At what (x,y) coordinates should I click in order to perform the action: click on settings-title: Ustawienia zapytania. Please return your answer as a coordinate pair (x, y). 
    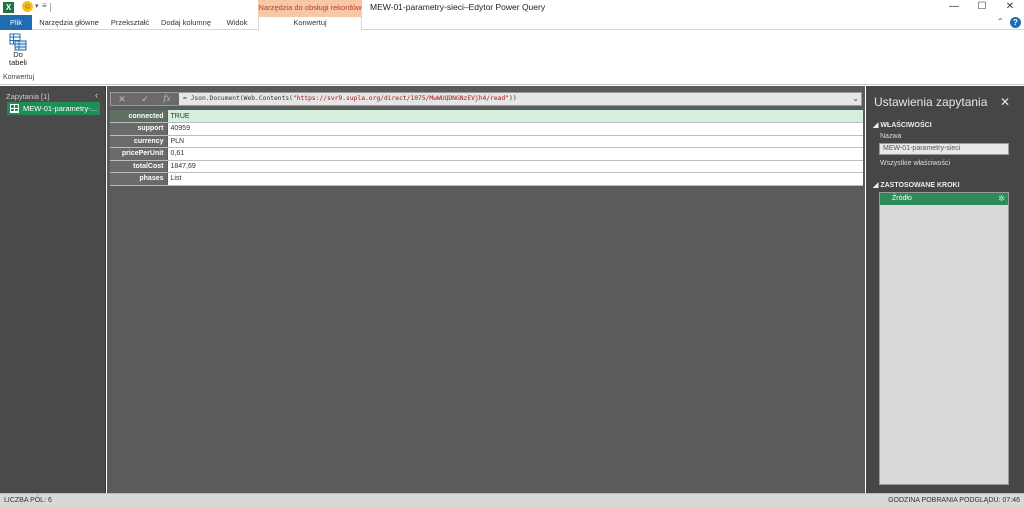
    Looking at the image, I should click on (931, 102).